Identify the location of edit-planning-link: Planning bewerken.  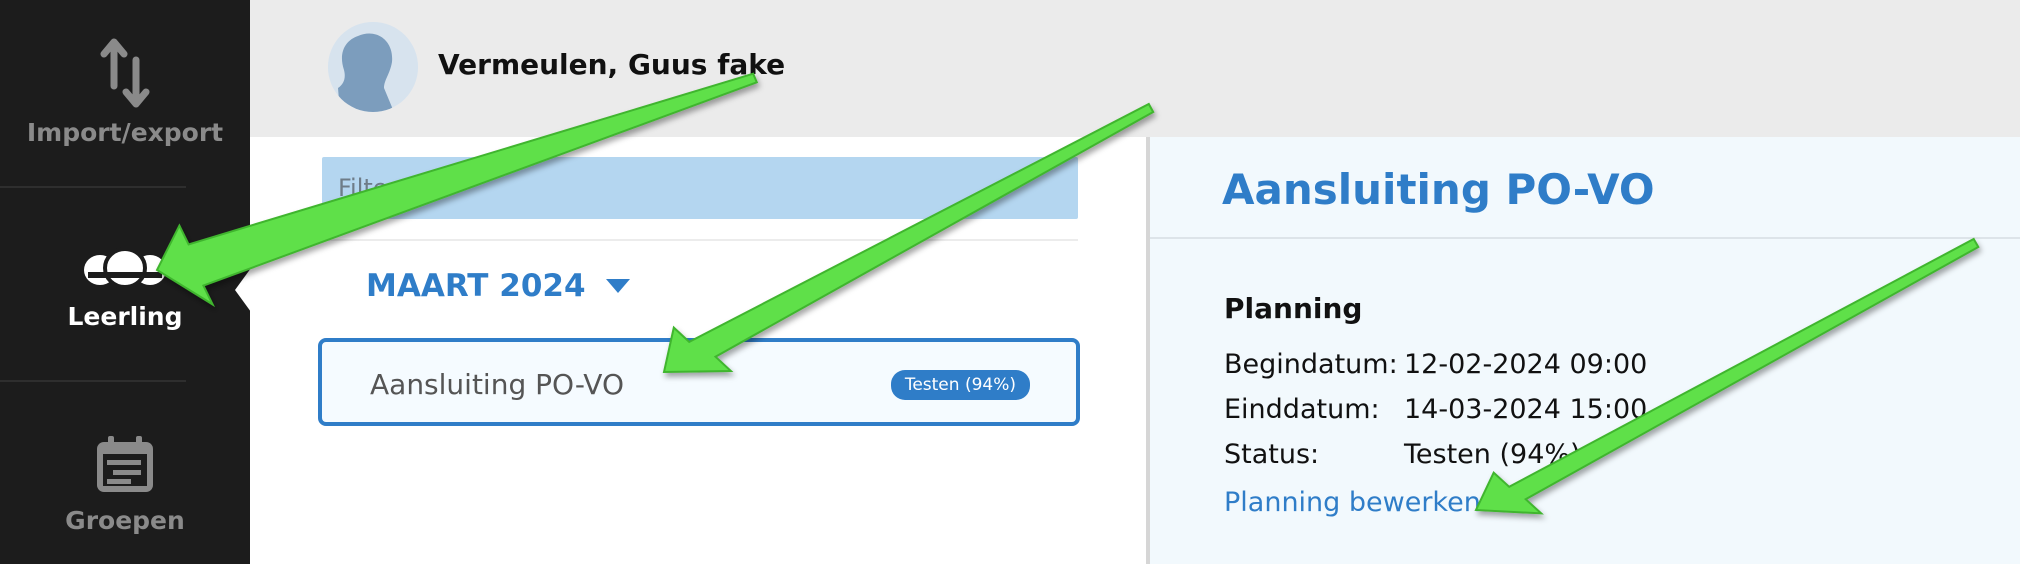
(1352, 502).